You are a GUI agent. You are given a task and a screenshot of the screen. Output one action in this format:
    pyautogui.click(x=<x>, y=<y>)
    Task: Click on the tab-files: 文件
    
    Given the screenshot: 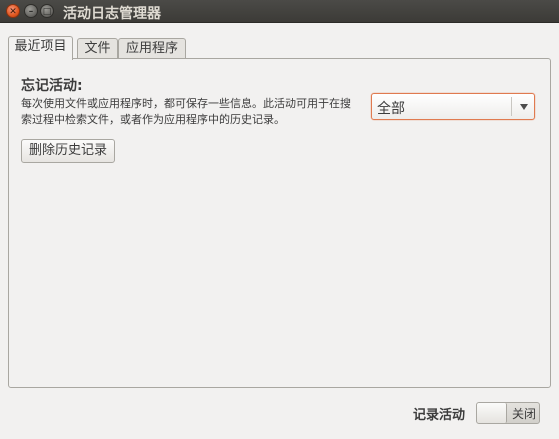 What is the action you would take?
    pyautogui.click(x=97, y=48)
    